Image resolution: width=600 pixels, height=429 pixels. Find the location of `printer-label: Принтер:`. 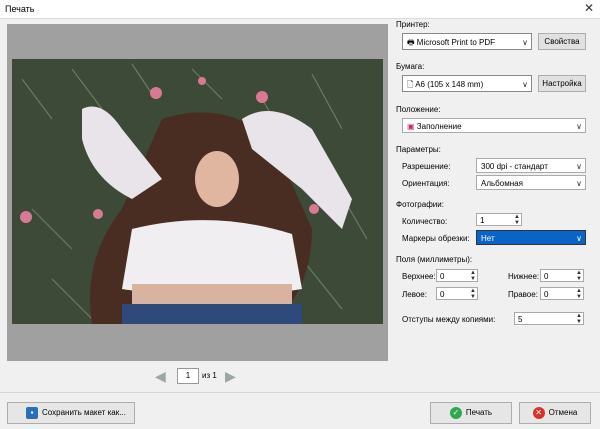

printer-label: Принтер: is located at coordinates (413, 24).